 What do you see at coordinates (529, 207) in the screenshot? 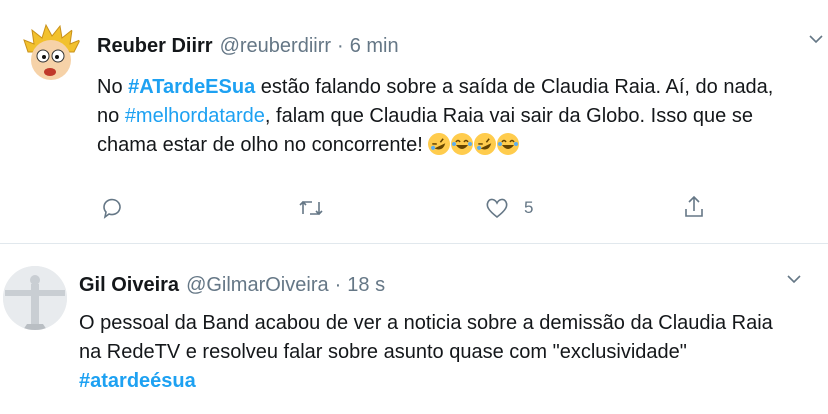
I see `like-count: 5` at bounding box center [529, 207].